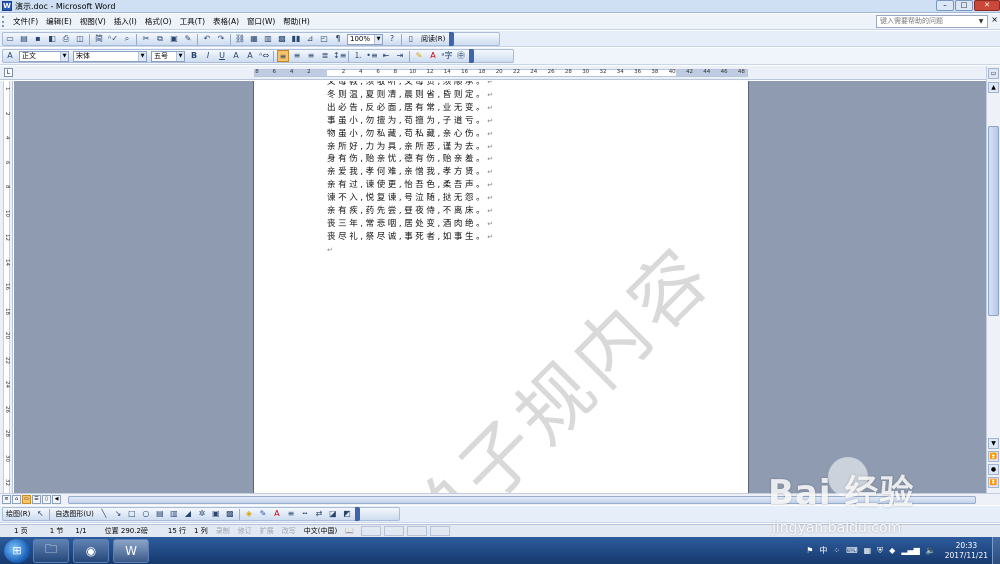 The width and height of the screenshot is (1000, 564). Describe the element at coordinates (223, 531) in the screenshot. I see `status-record: 录制` at that location.